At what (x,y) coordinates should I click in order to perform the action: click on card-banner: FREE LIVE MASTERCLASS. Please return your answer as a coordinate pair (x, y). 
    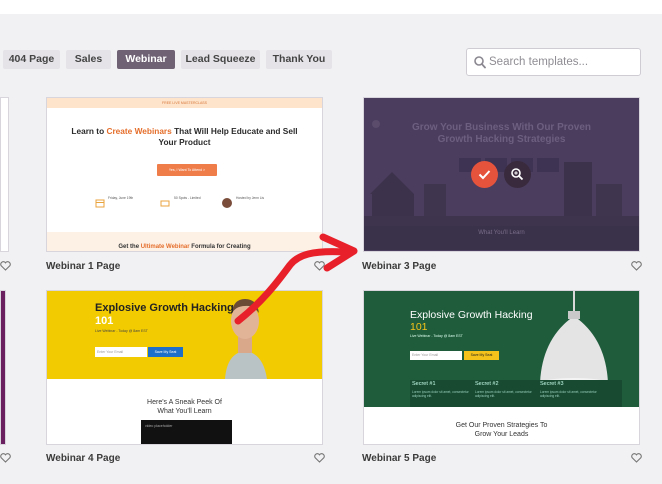
    Looking at the image, I should click on (184, 103).